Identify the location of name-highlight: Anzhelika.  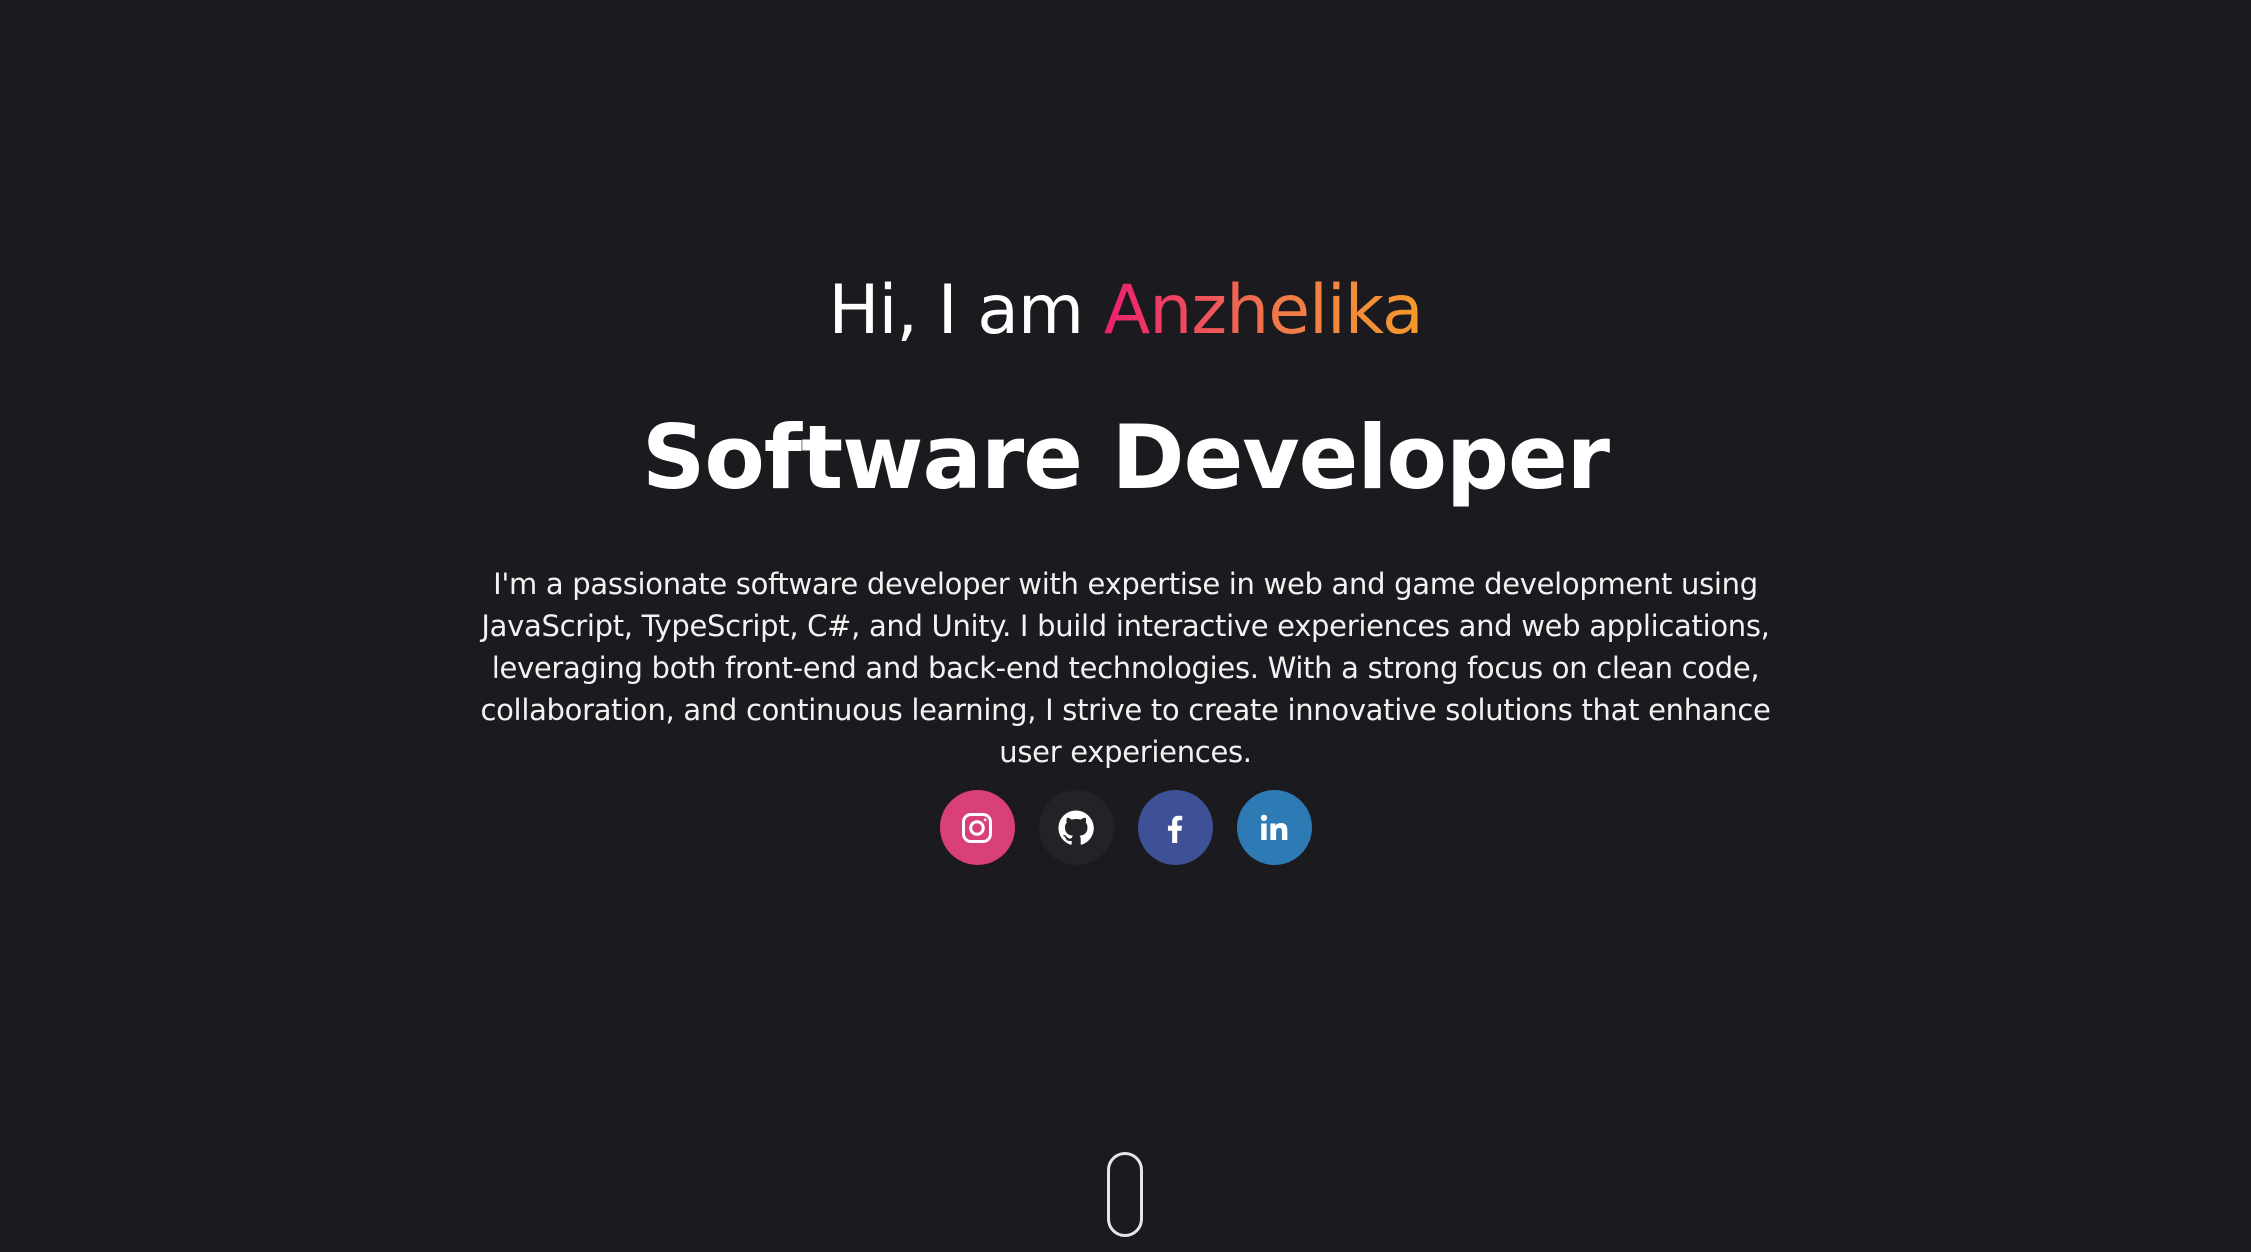
(1263, 310).